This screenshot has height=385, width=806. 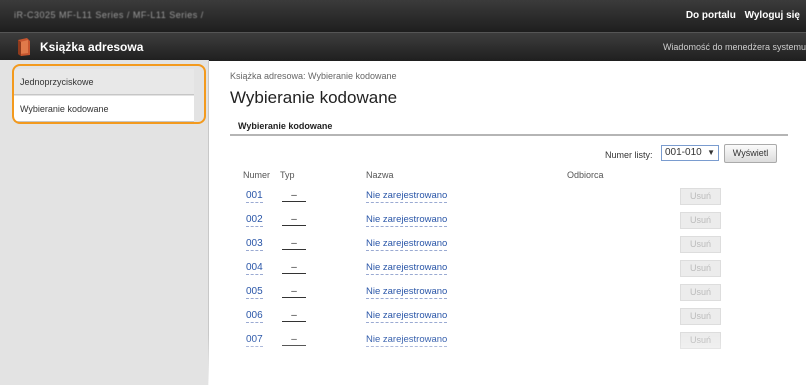 I want to click on entry-number-link: 005, so click(x=254, y=292).